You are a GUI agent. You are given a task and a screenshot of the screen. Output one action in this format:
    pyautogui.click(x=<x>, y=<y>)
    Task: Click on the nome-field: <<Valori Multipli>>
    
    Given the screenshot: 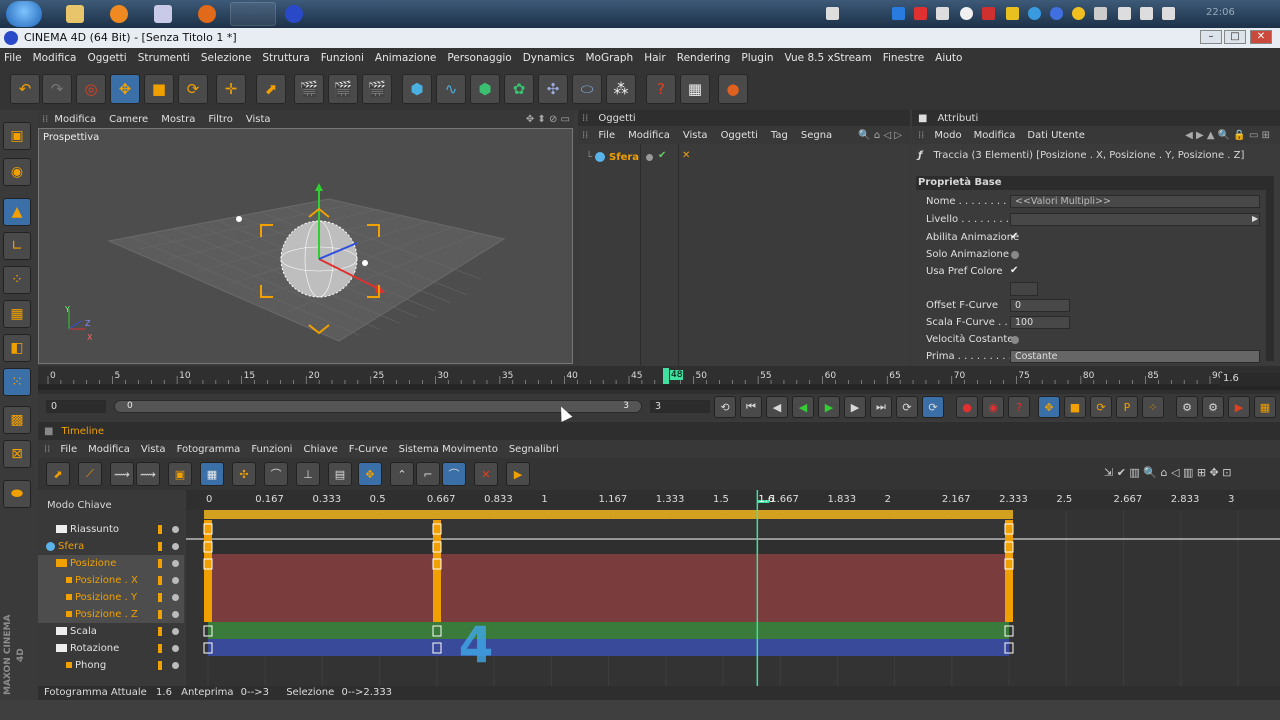 What is the action you would take?
    pyautogui.click(x=1135, y=201)
    